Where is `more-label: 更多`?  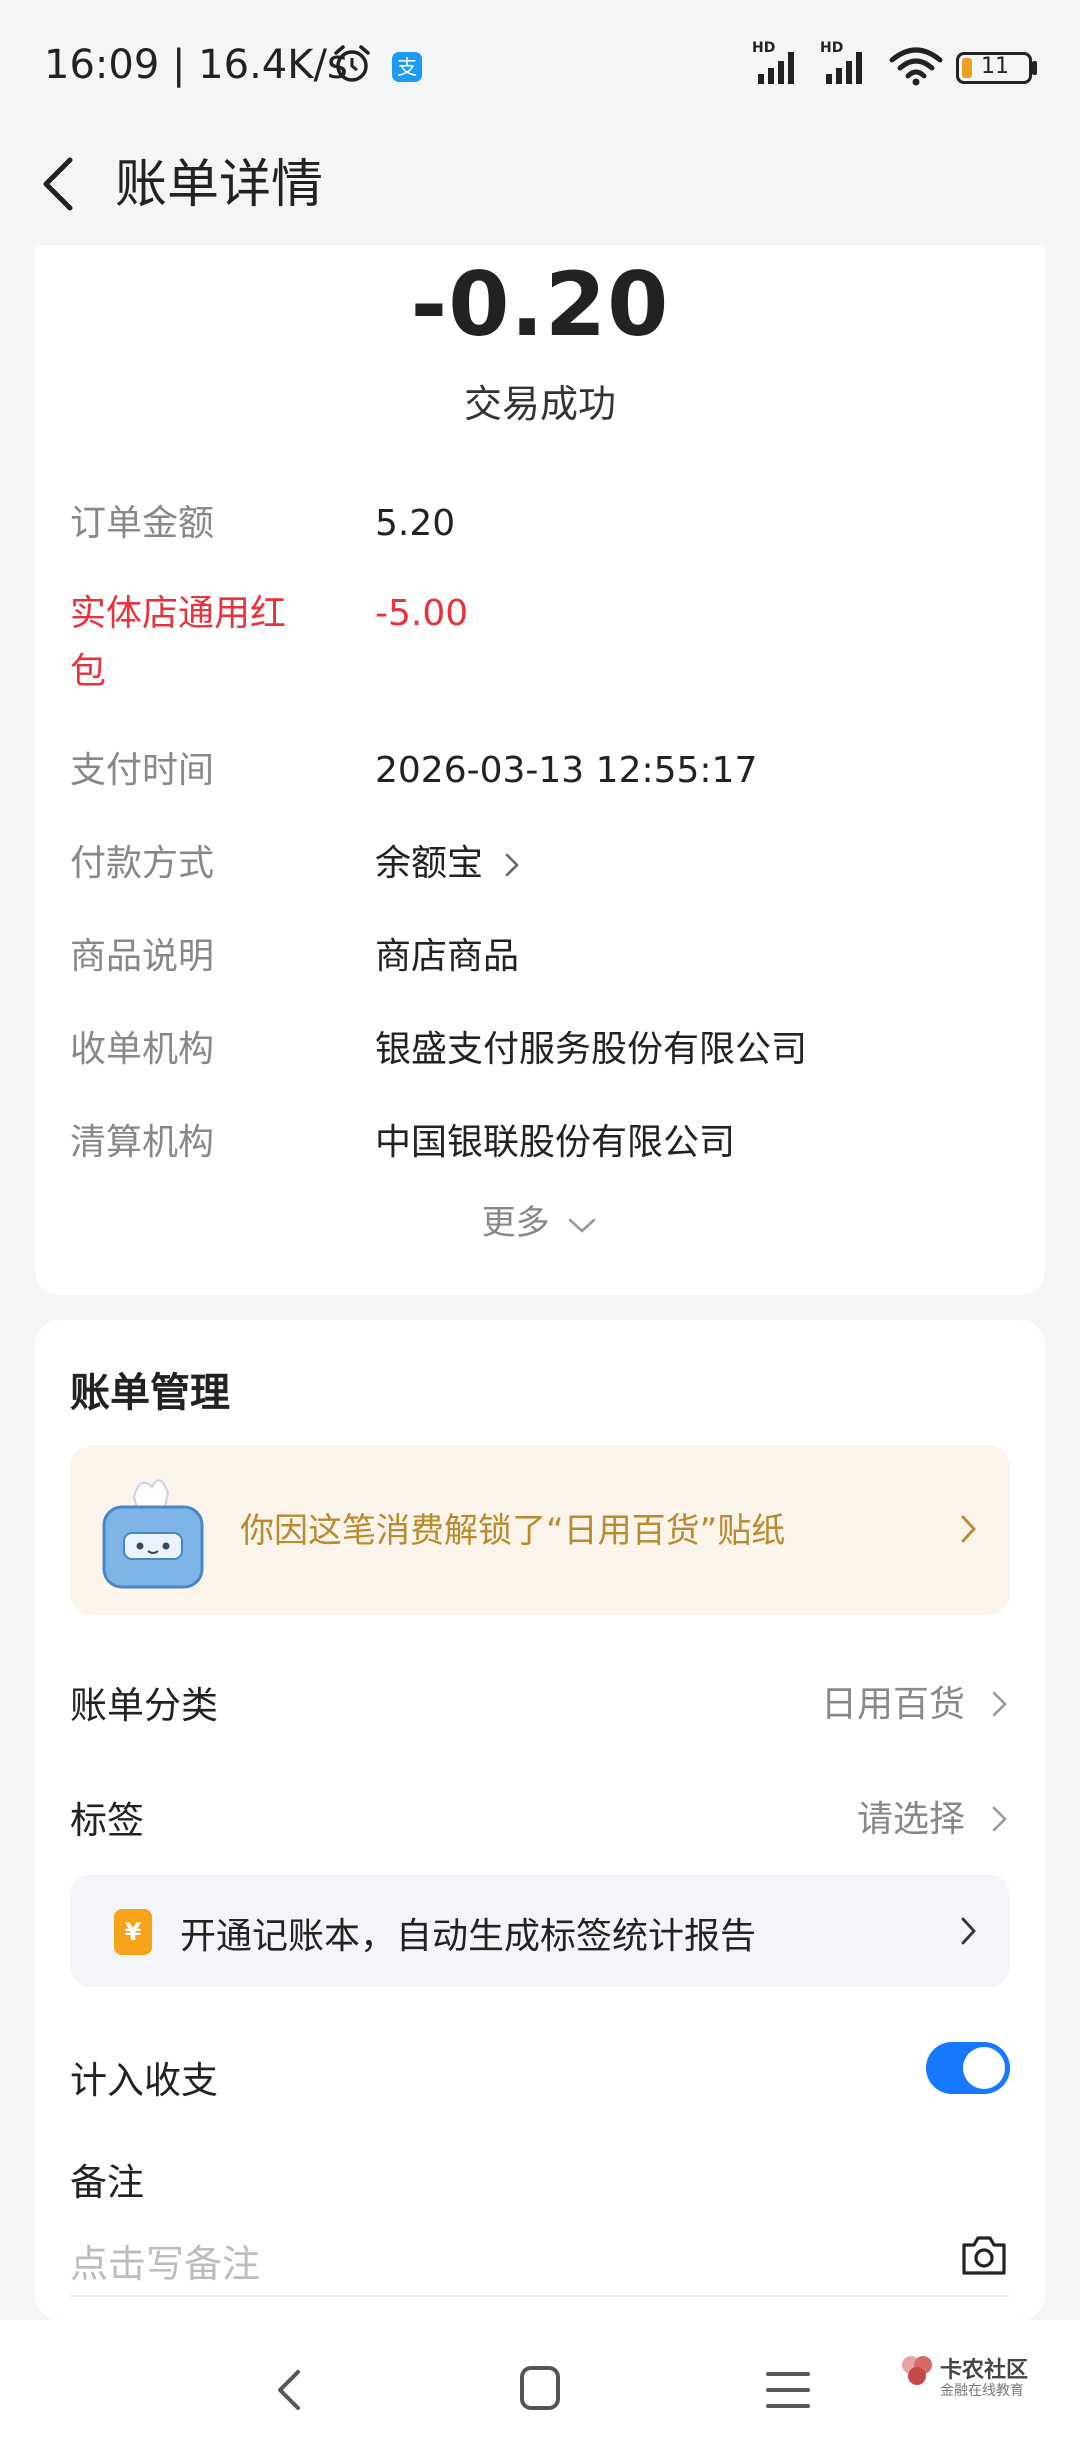
more-label: 更多 is located at coordinates (515, 1223).